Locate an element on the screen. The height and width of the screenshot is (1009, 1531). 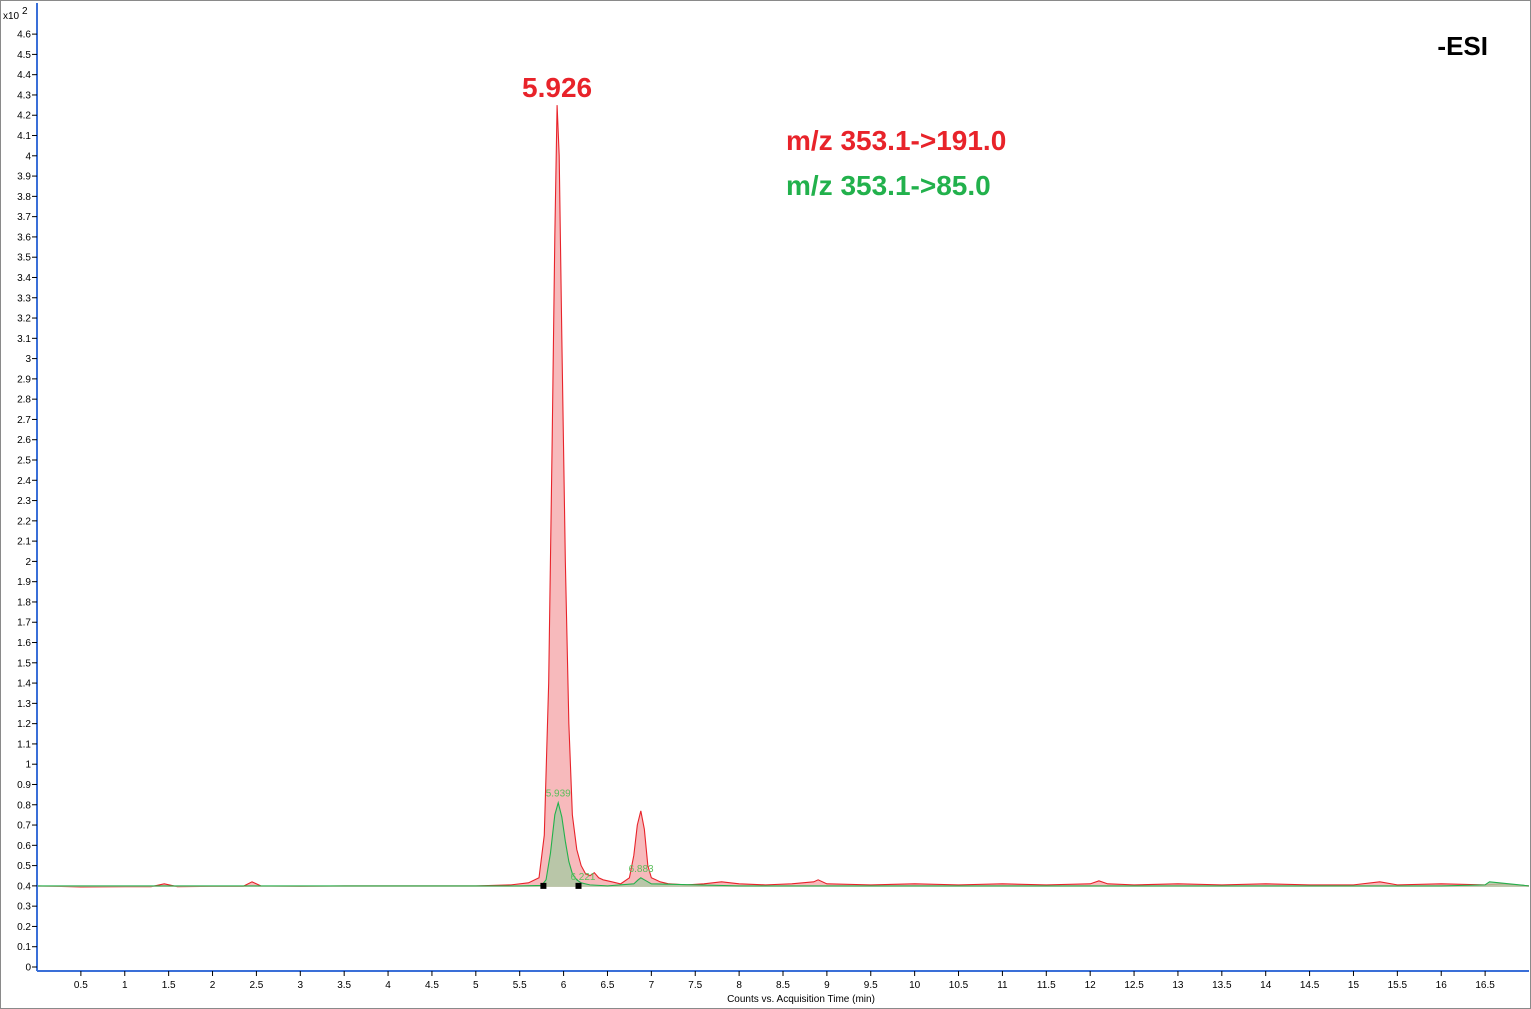
y-tick-label: 4.1 is located at coordinates (24, 136).